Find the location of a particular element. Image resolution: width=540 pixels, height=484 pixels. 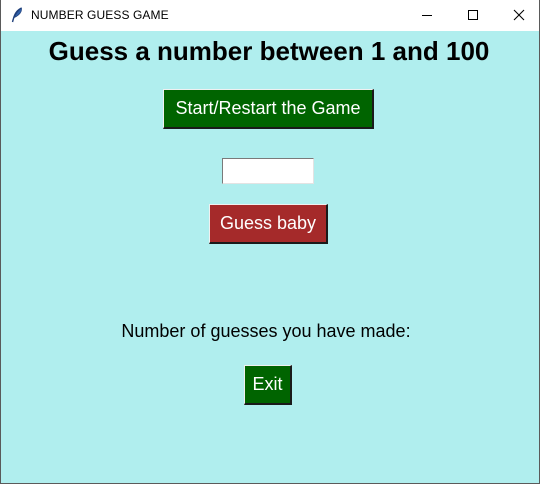

guess-button: Guess baby is located at coordinates (268, 224).